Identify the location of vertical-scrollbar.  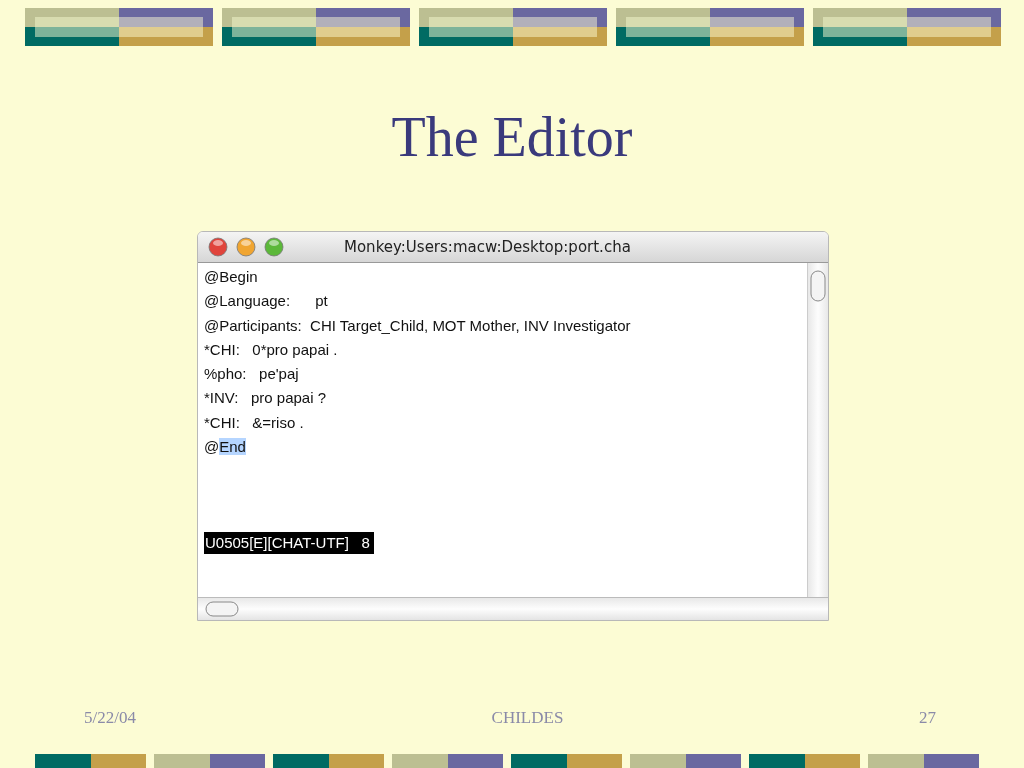
(817, 430).